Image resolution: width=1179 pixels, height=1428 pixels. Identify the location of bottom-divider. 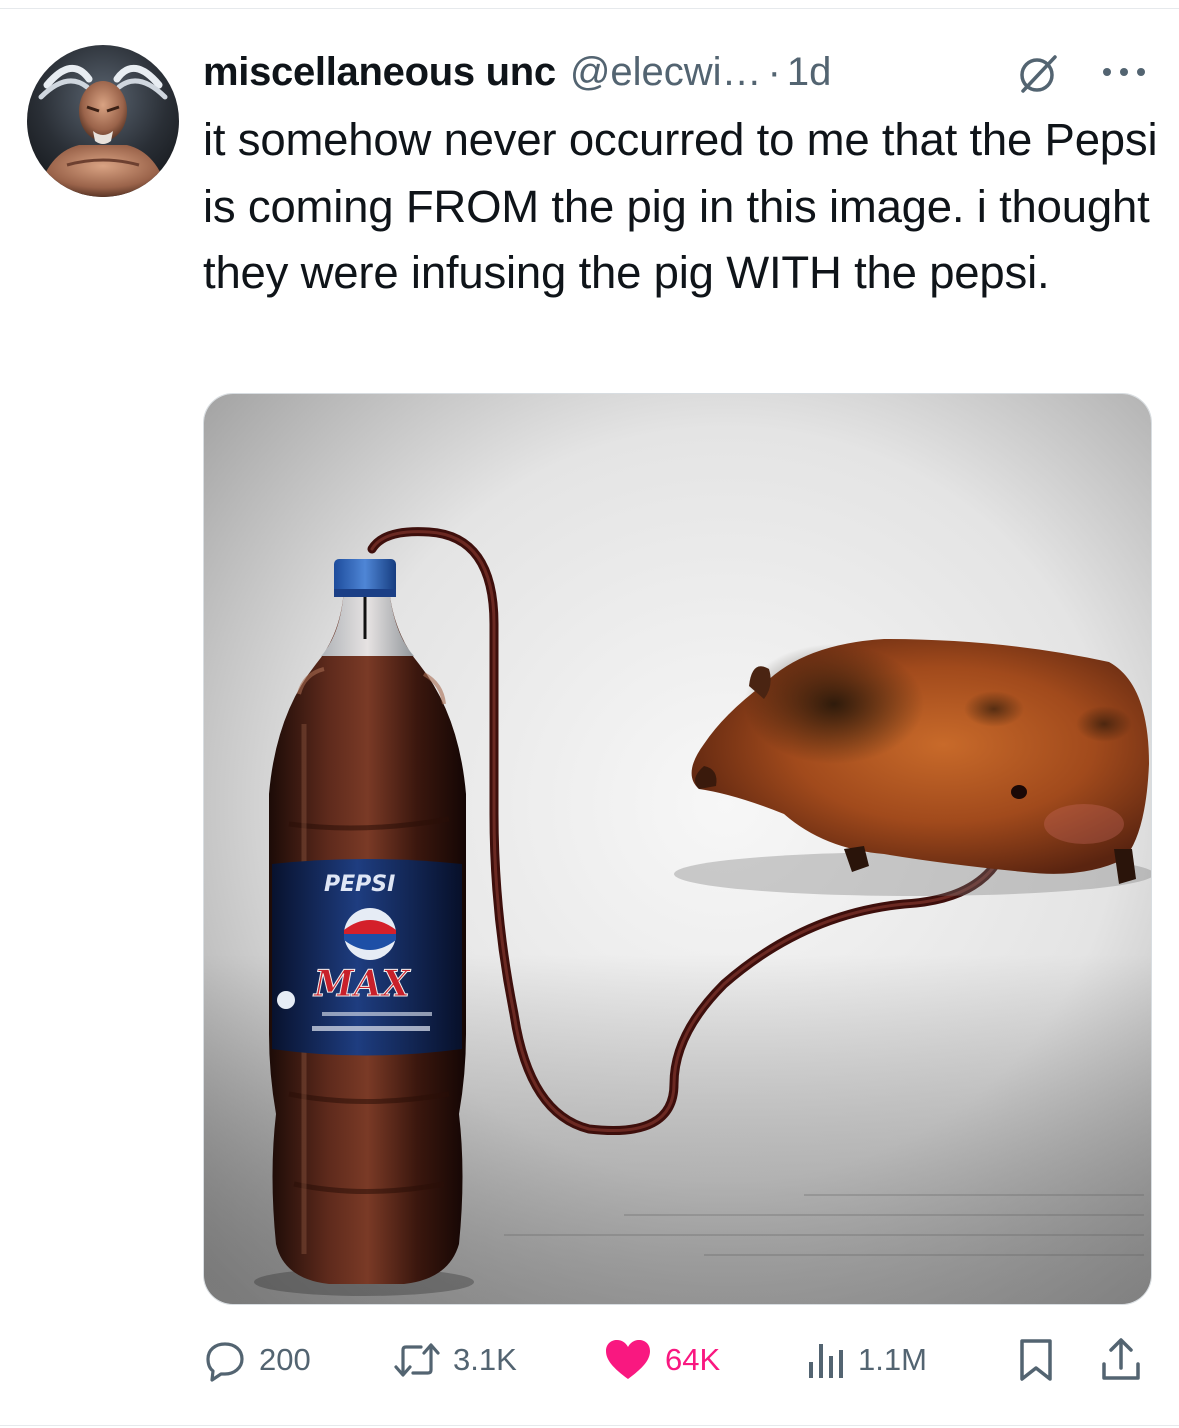
(589, 1425).